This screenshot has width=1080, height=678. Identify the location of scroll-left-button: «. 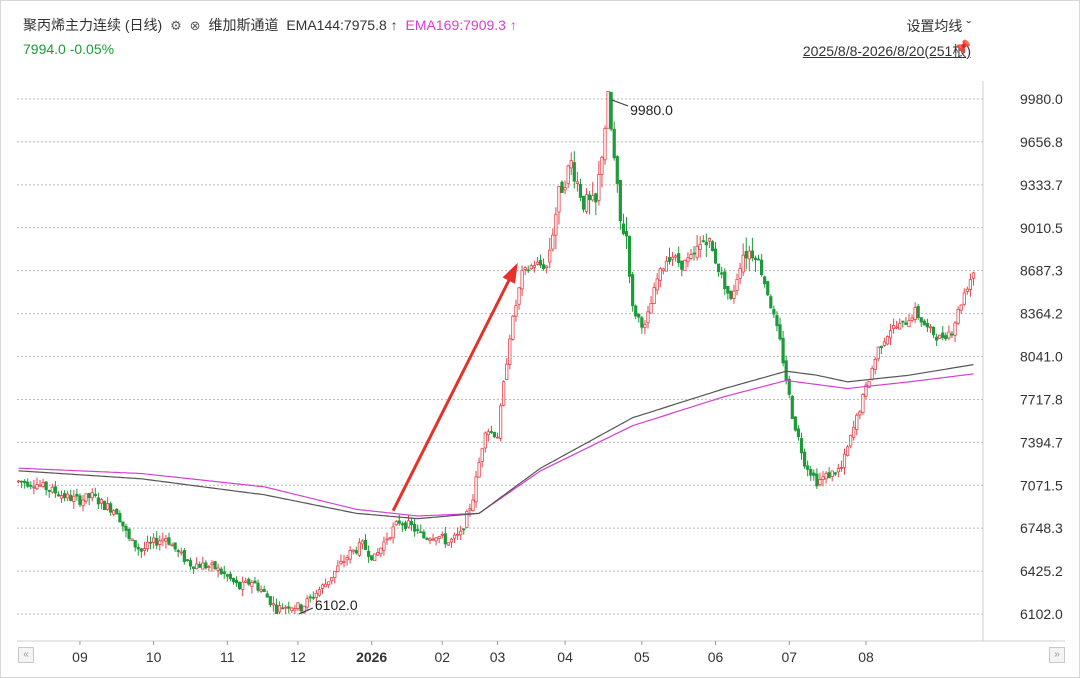
(26, 655).